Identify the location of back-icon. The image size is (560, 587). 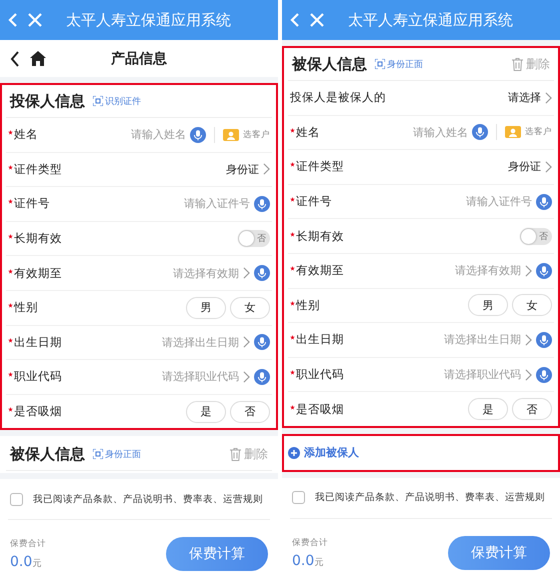
(15, 58).